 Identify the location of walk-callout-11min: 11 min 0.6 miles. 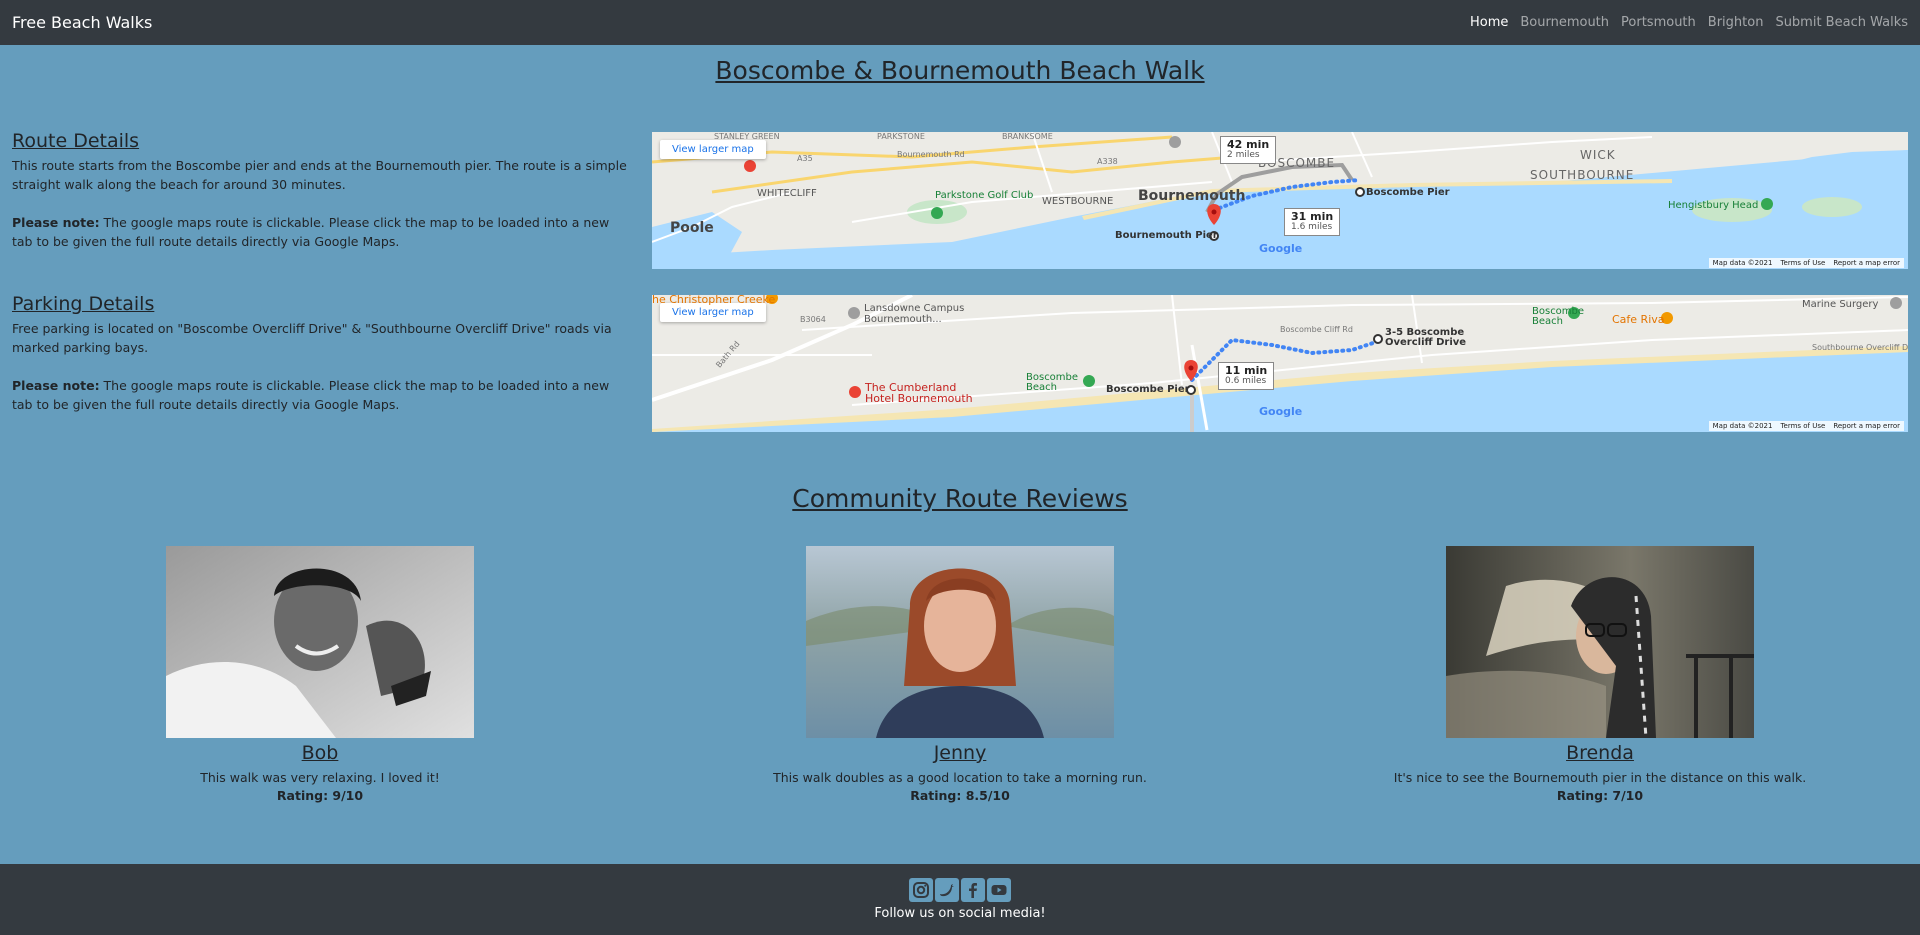
(1246, 376).